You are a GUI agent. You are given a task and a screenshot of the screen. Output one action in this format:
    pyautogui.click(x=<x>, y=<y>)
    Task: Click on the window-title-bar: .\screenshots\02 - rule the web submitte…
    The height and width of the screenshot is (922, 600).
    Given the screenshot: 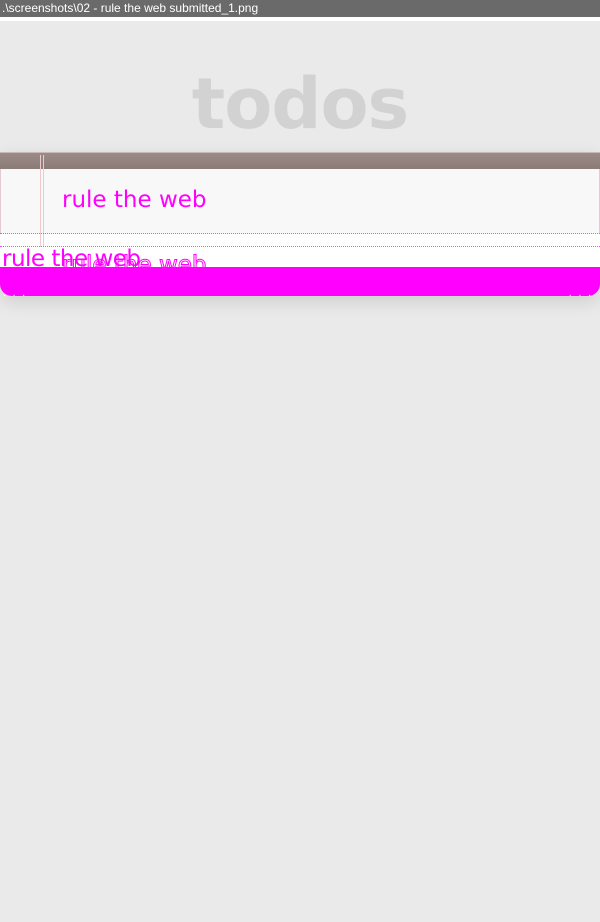 What is the action you would take?
    pyautogui.click(x=300, y=8)
    